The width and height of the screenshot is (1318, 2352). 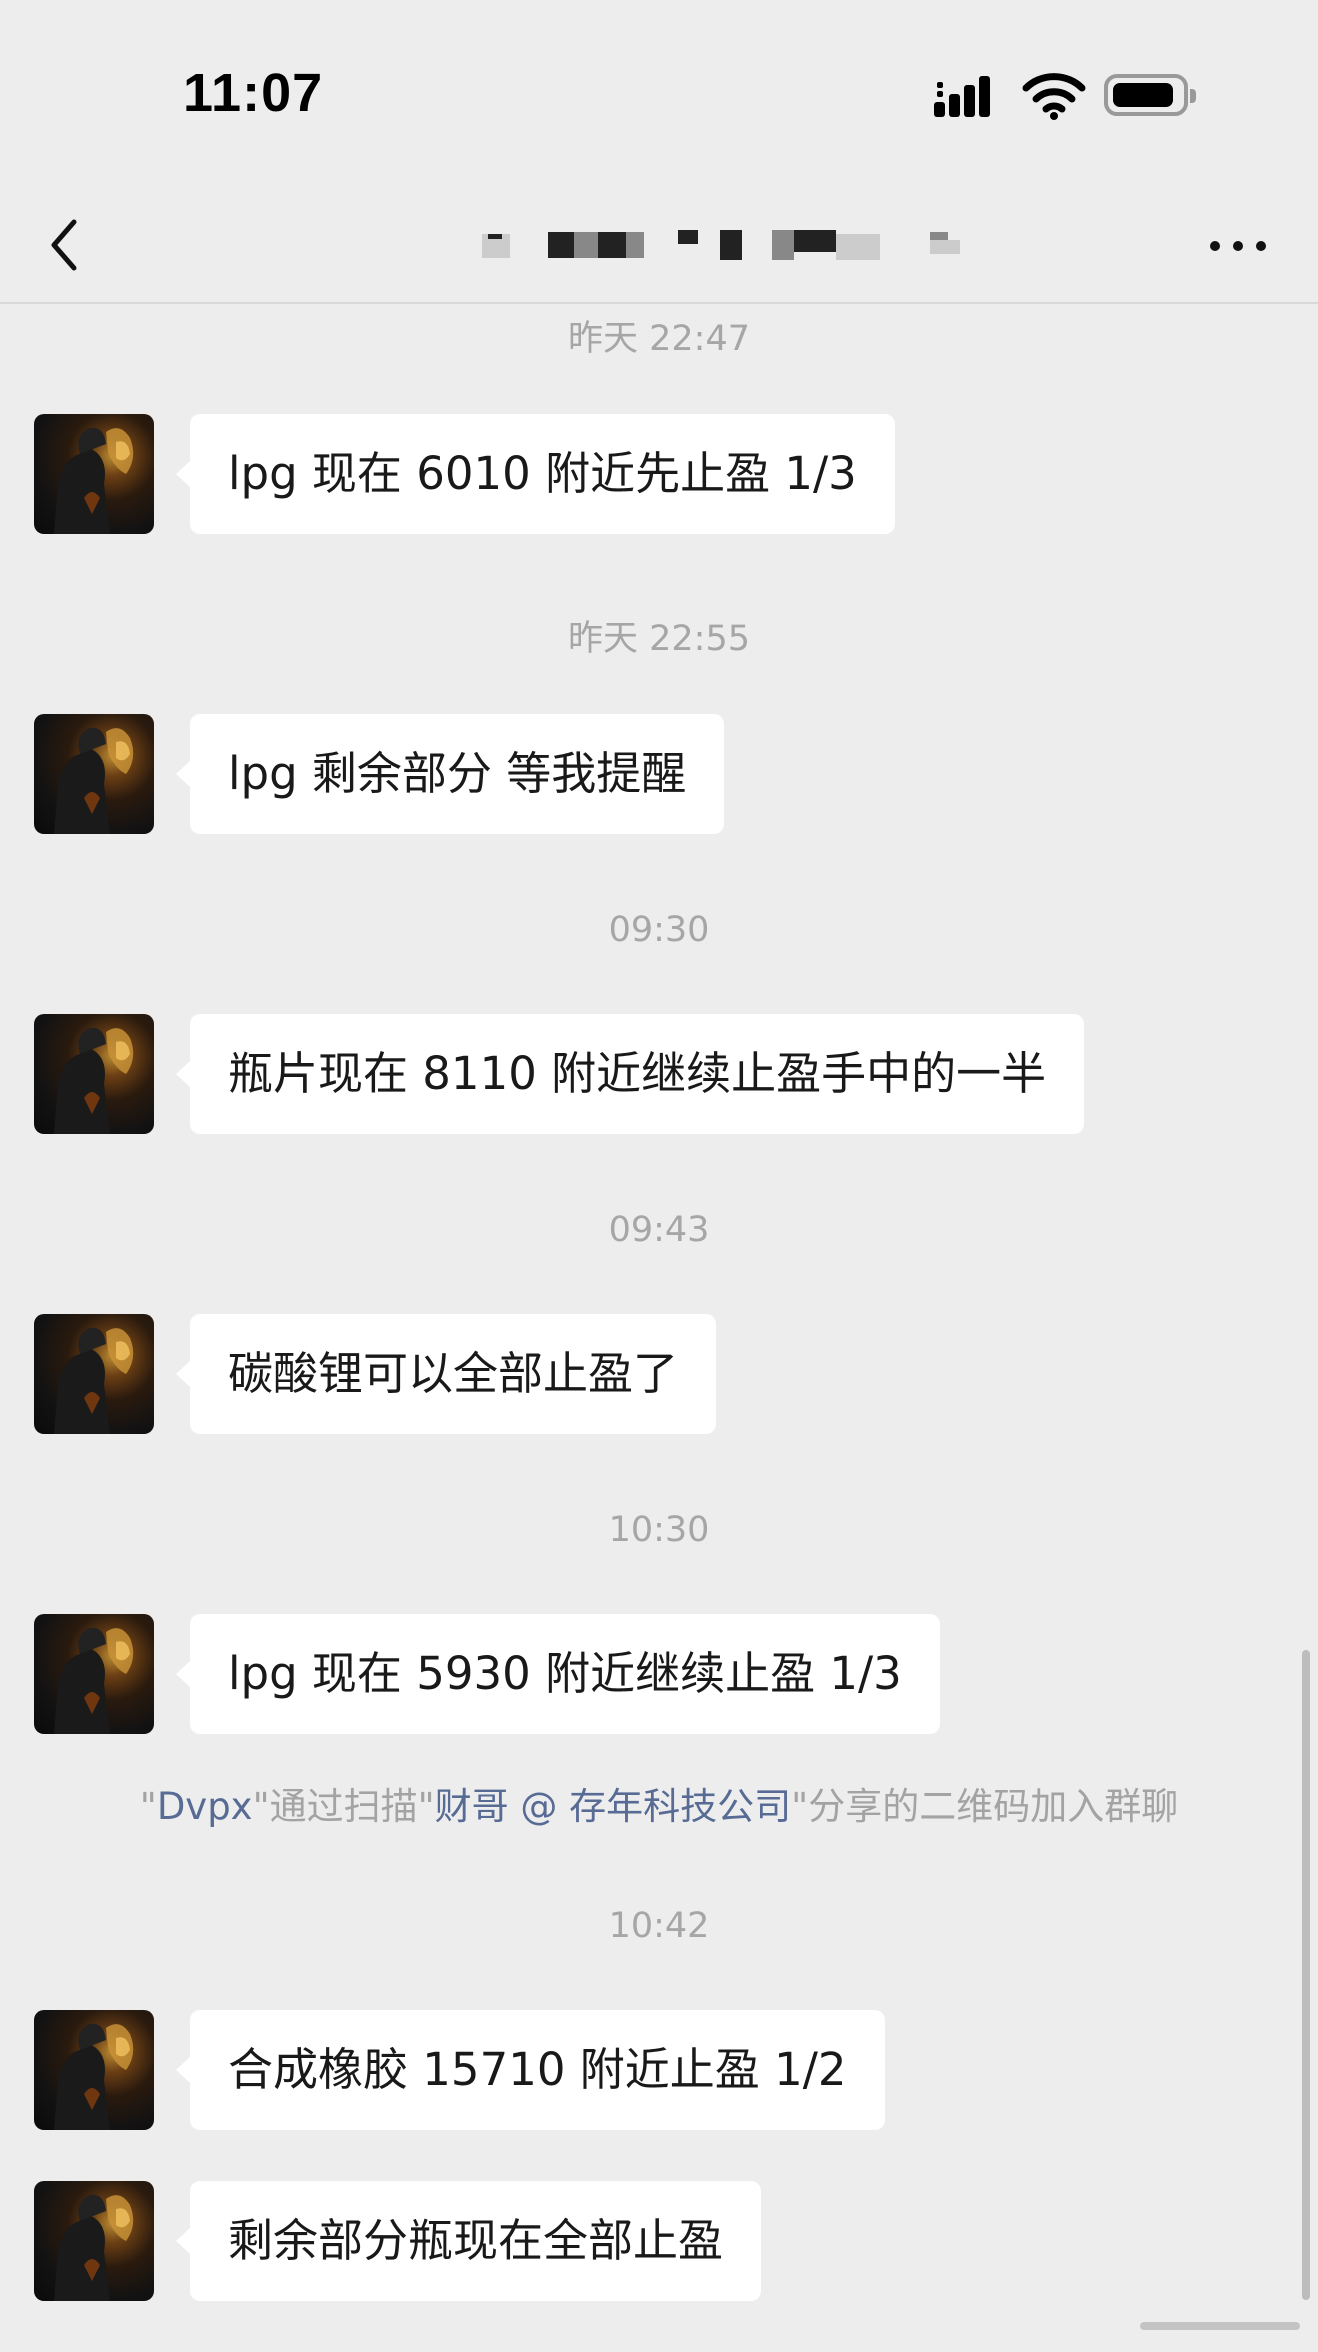 What do you see at coordinates (962, 96) in the screenshot?
I see `cellular-signal-icon` at bounding box center [962, 96].